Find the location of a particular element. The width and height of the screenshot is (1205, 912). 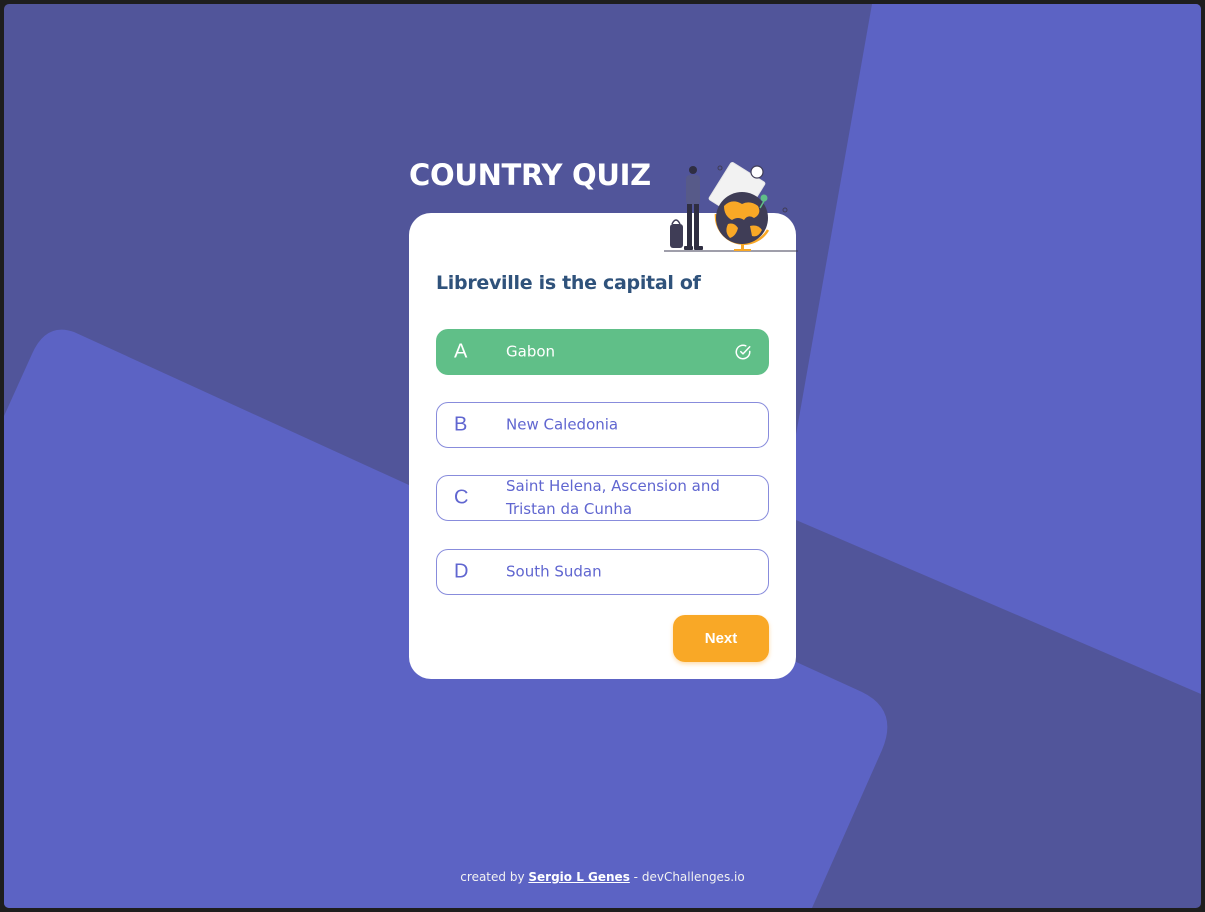

answer-option-b: B New Caledonia is located at coordinates (602, 425).